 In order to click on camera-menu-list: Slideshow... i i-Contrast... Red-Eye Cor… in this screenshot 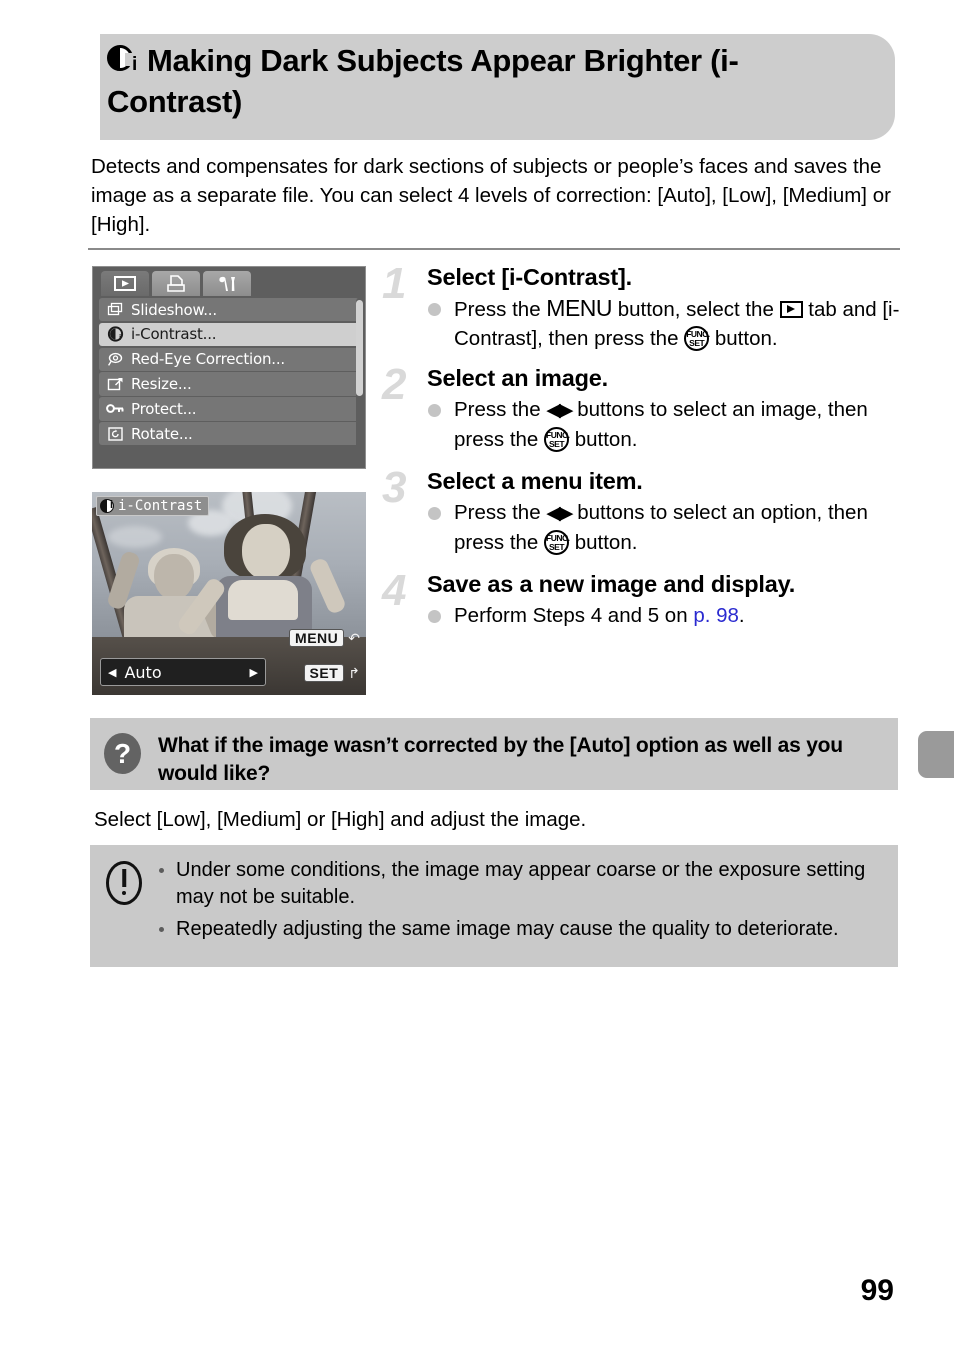, I will do `click(229, 381)`.